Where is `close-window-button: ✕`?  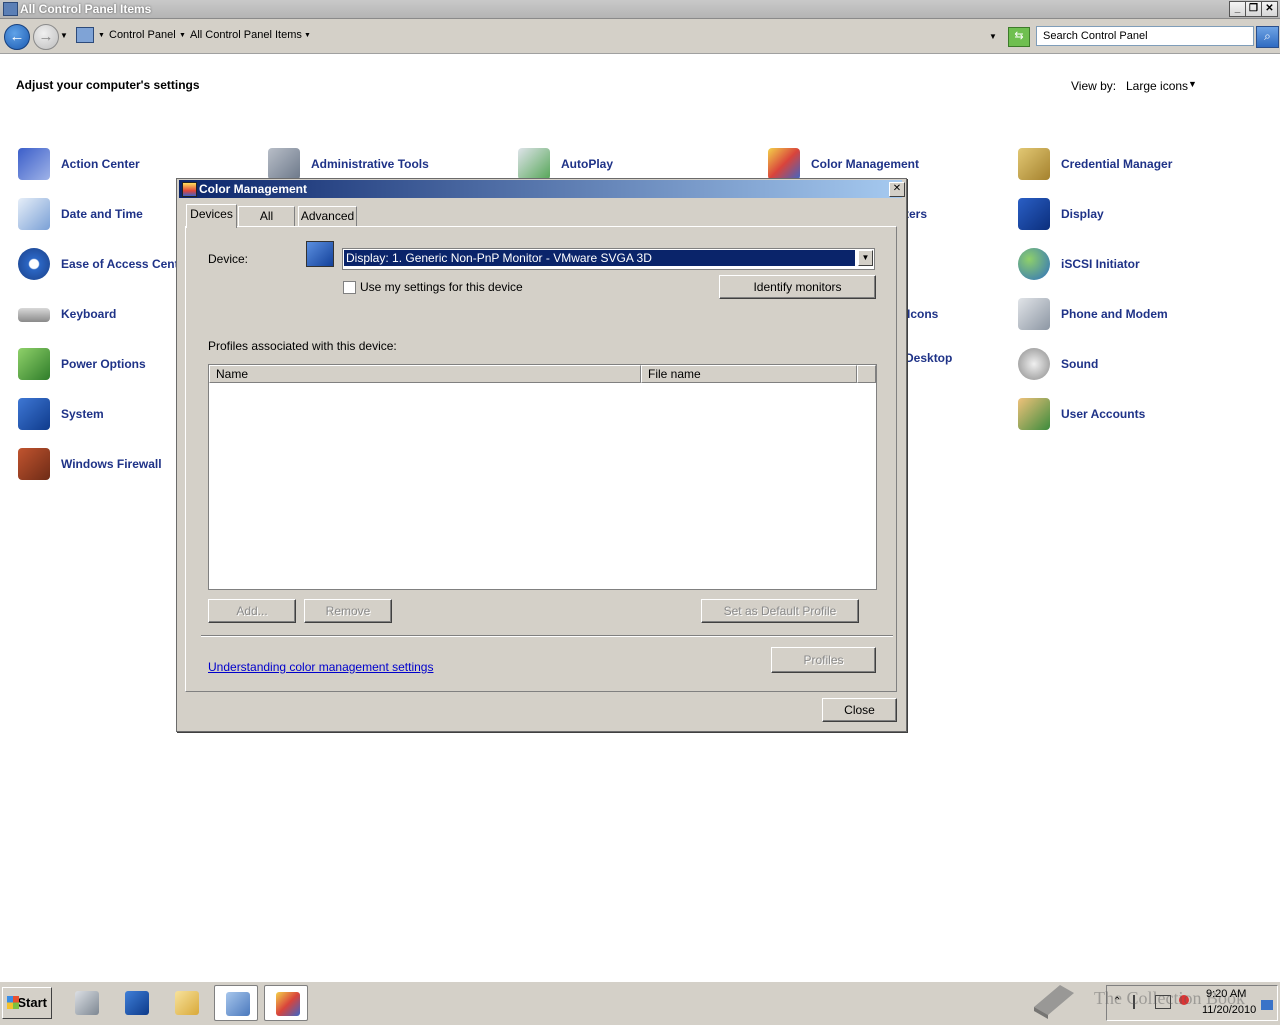
close-window-button: ✕ is located at coordinates (1269, 9).